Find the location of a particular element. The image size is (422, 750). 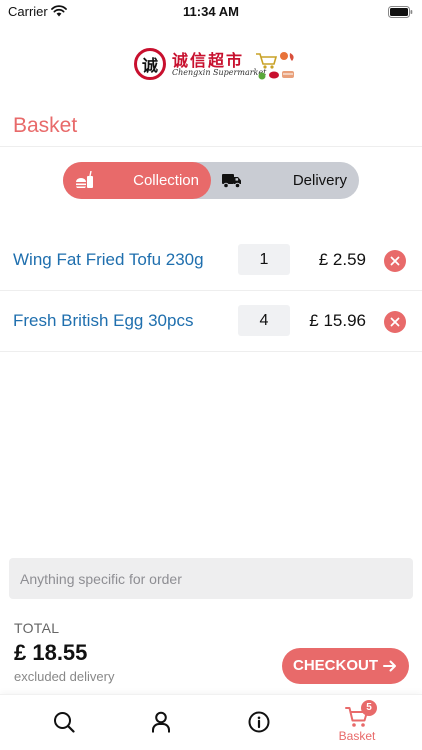

basket-item: Fresh British Egg 30pcs 4 £ 15.96 is located at coordinates (211, 321).